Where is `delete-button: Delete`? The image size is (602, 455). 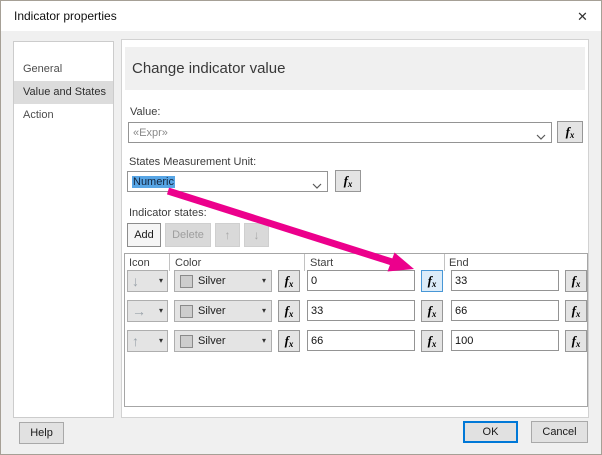
delete-button: Delete is located at coordinates (188, 235).